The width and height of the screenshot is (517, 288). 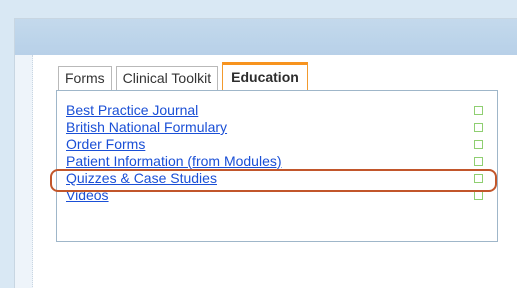 I want to click on list-item: Order Forms, so click(x=278, y=144).